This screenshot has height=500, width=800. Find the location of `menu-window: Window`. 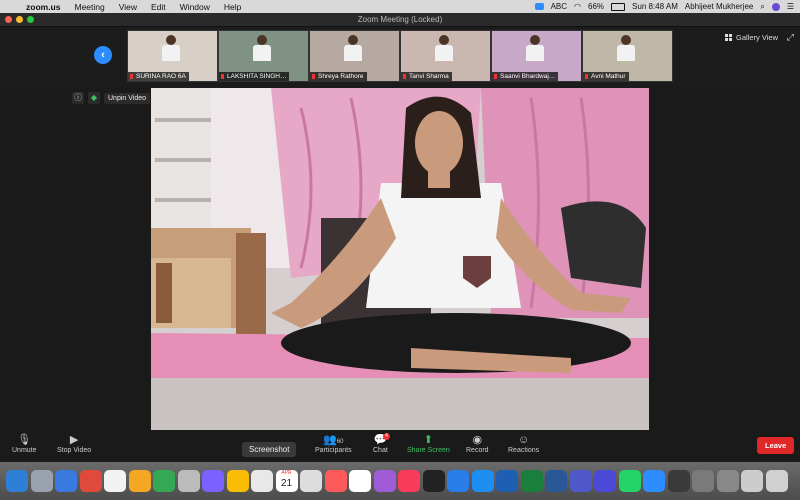

menu-window: Window is located at coordinates (195, 7).